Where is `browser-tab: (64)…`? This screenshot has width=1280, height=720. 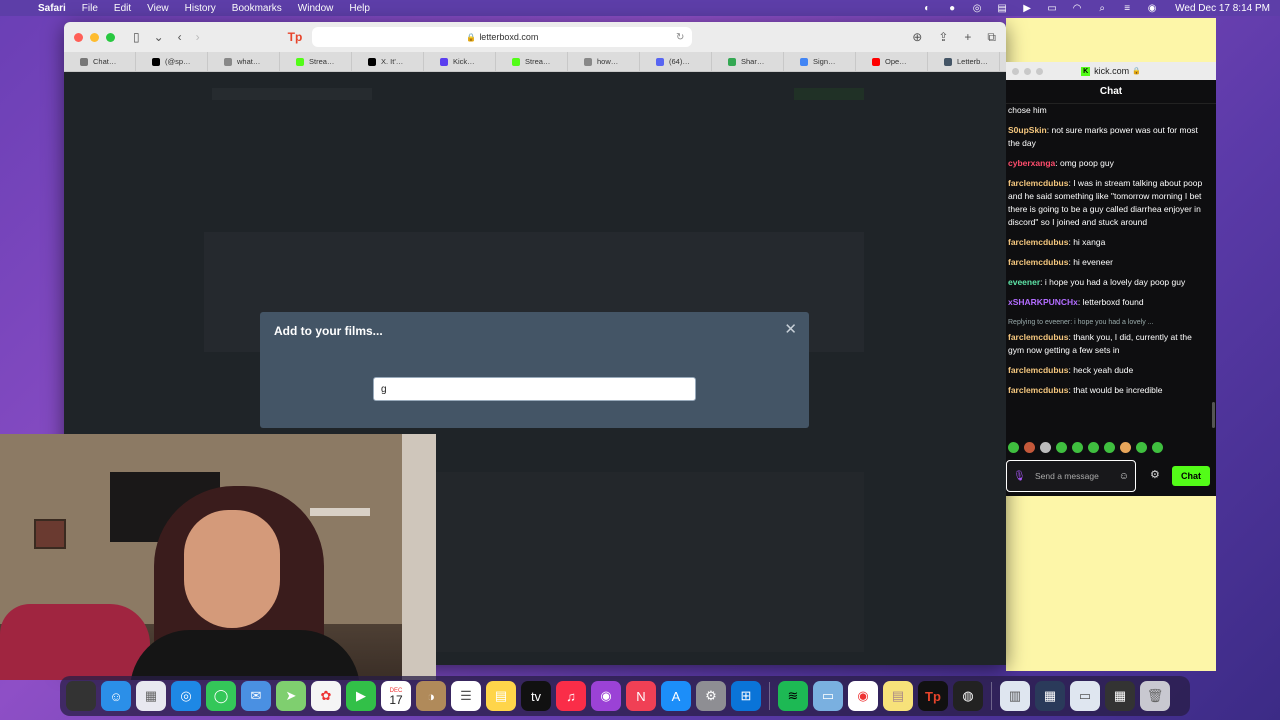
browser-tab: (64)… is located at coordinates (676, 61).